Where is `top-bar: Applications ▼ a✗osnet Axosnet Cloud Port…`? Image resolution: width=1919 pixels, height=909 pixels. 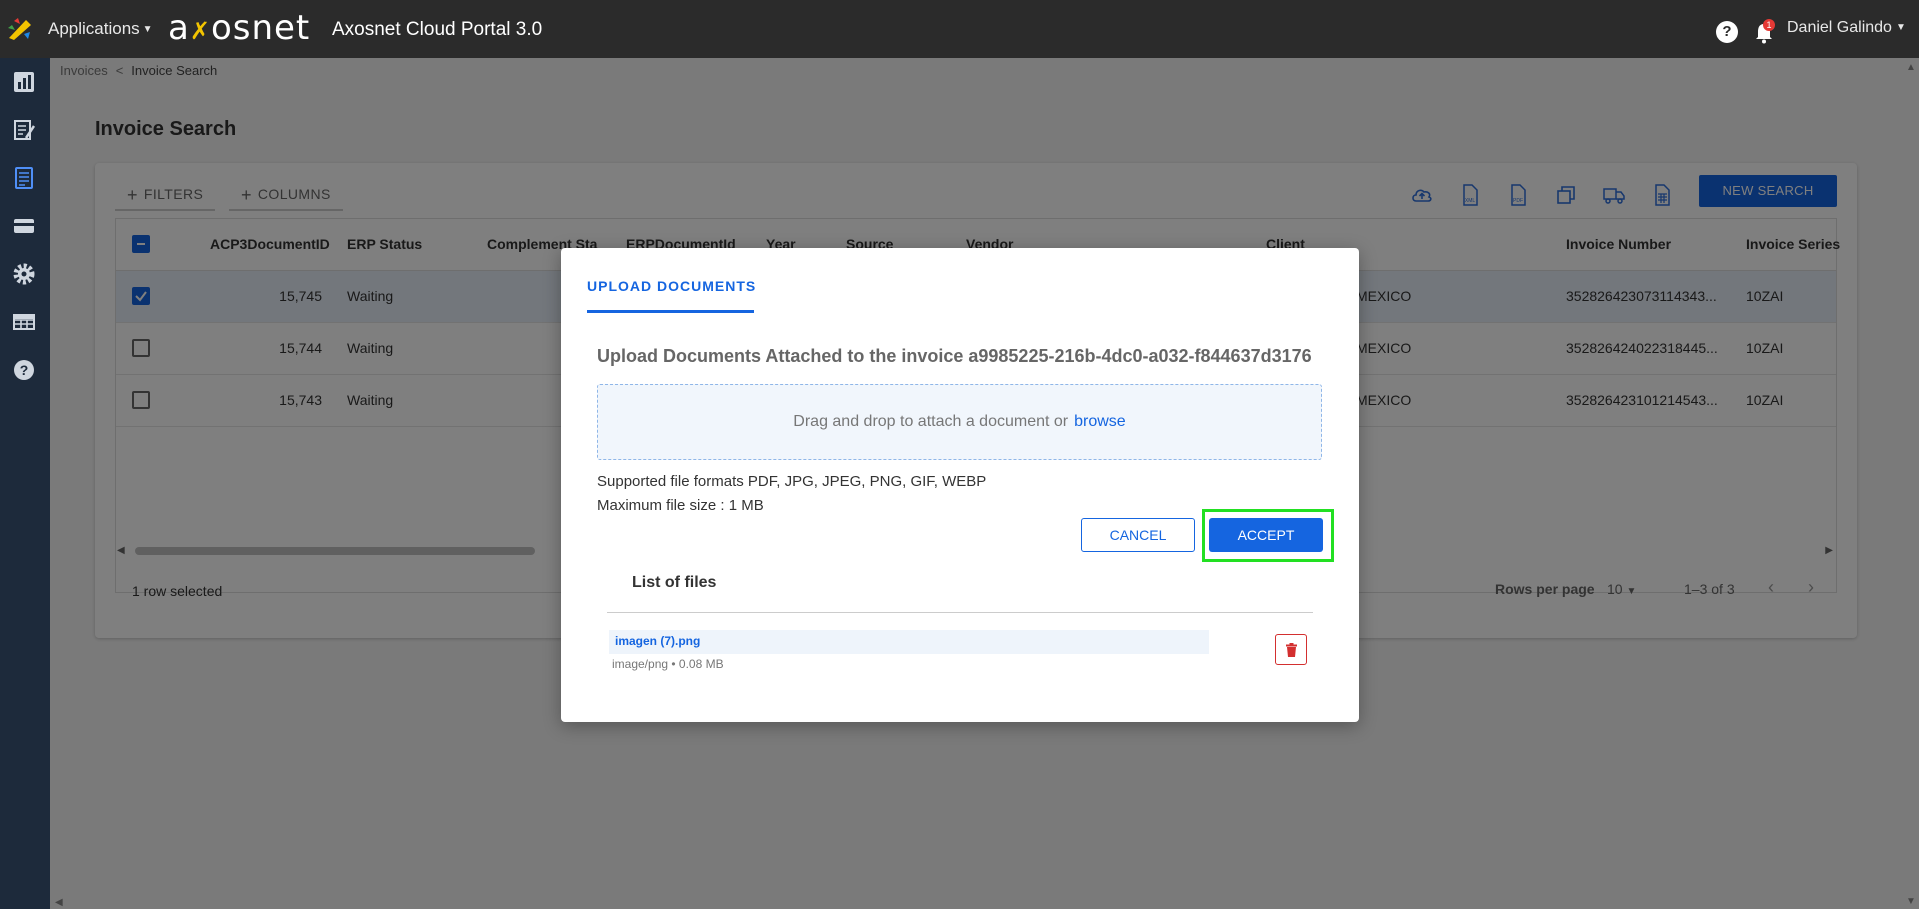 top-bar: Applications ▼ a✗osnet Axosnet Cloud Port… is located at coordinates (959, 29).